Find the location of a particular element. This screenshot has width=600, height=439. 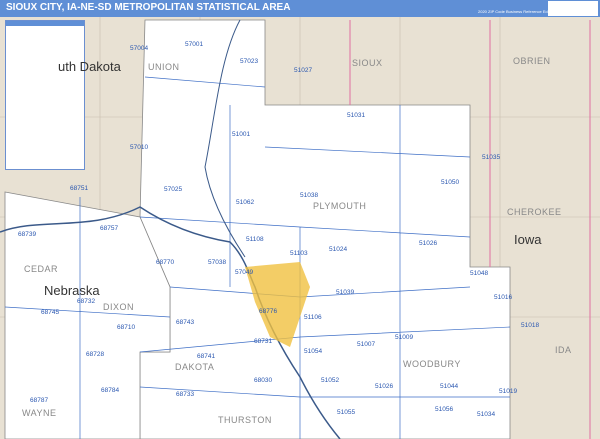

zip-label: 57025 is located at coordinates (173, 189).